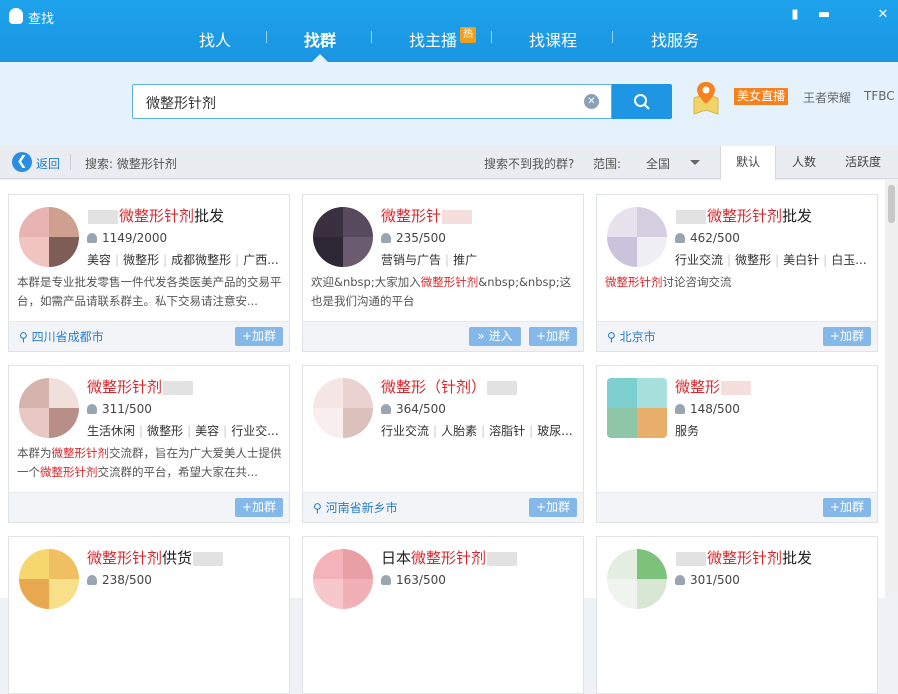  What do you see at coordinates (443, 507) in the screenshot?
I see `card-footer: ⚲ 河南省新乡市 +加群` at bounding box center [443, 507].